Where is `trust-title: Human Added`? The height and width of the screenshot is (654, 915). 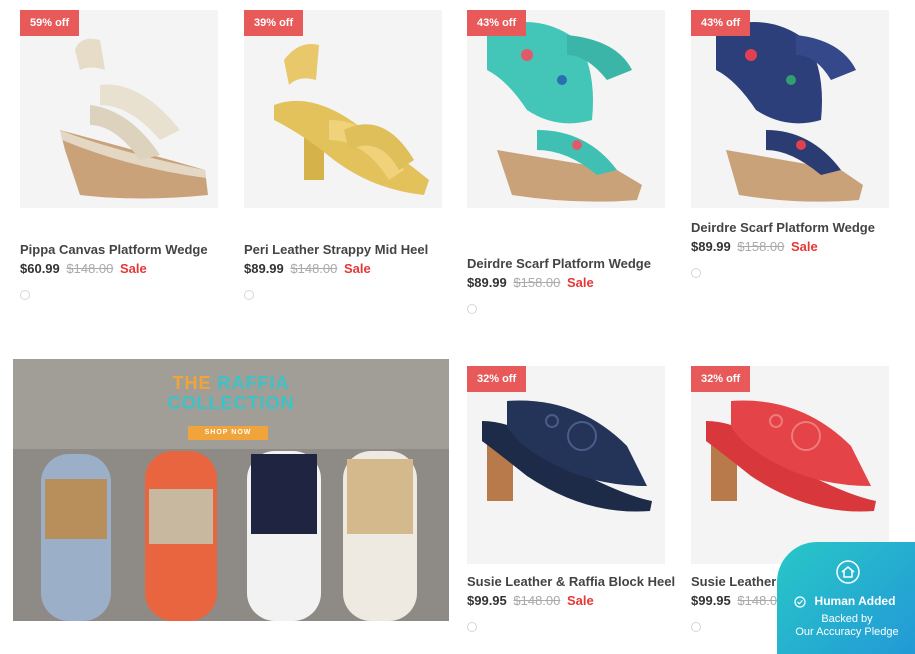
trust-title: Human Added is located at coordinates (855, 601).